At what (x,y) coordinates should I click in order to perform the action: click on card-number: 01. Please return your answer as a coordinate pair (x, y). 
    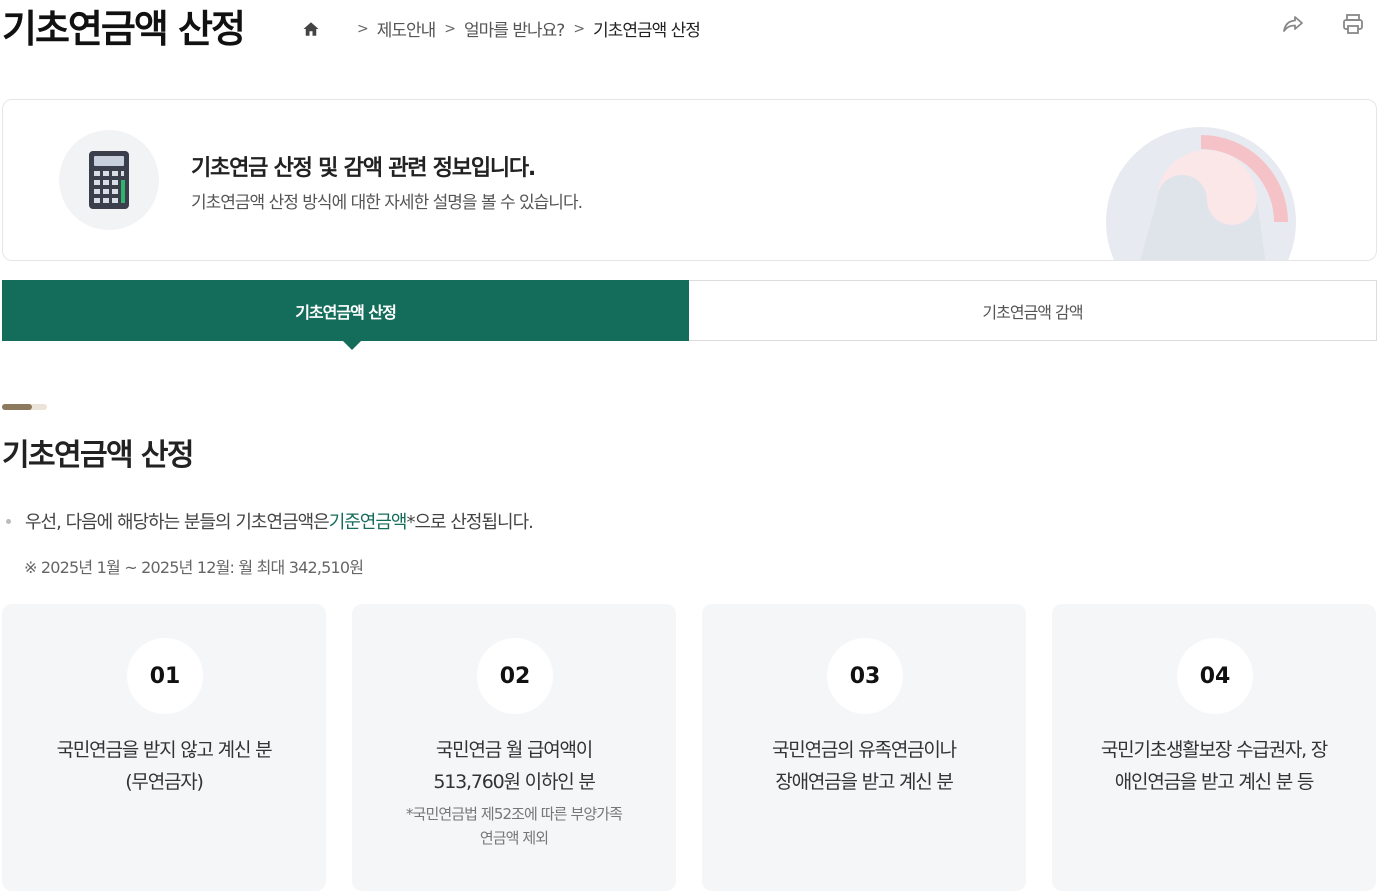
    Looking at the image, I should click on (165, 676).